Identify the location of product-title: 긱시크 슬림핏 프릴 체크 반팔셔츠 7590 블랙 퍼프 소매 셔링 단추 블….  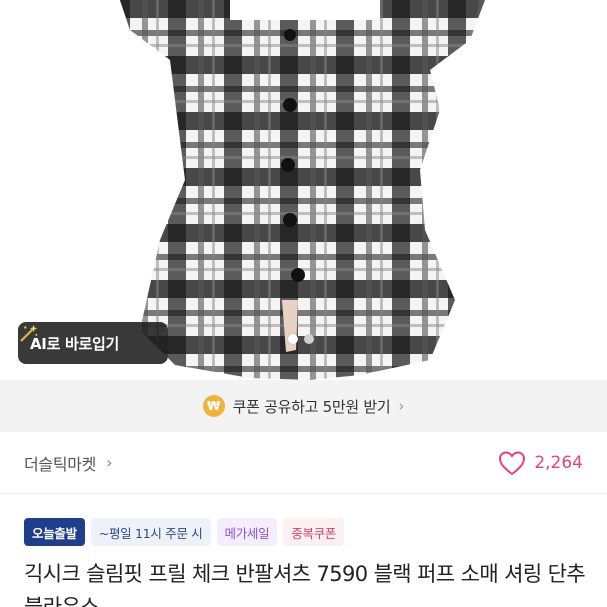
(305, 584).